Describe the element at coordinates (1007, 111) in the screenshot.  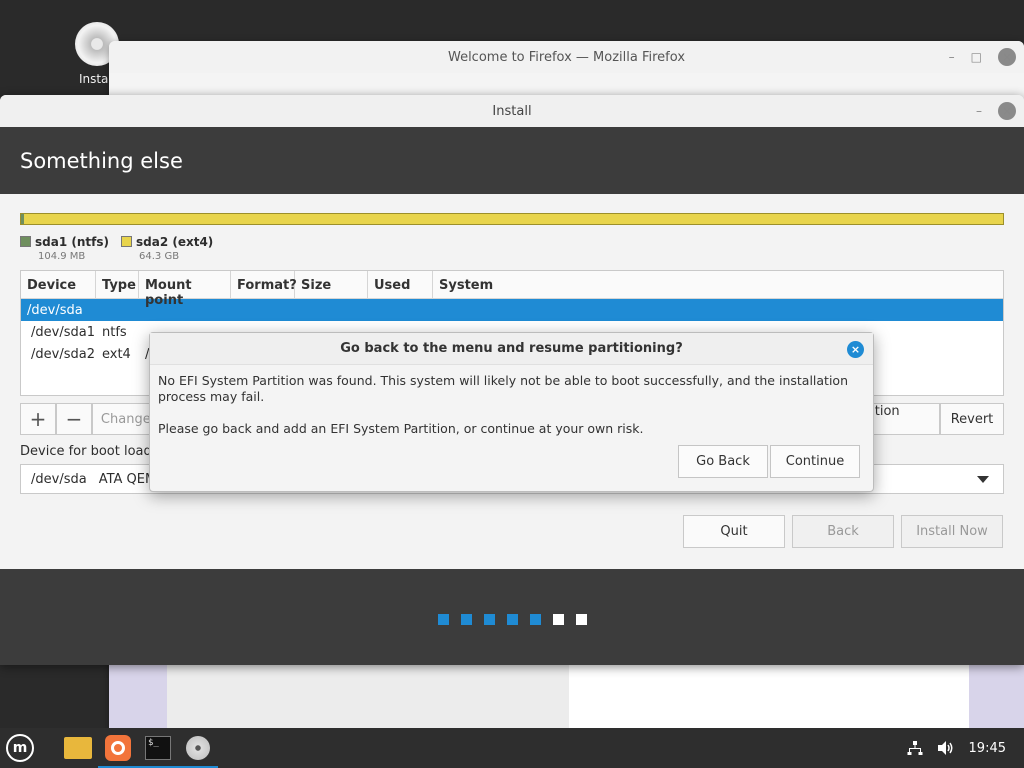
I see `install-close-button: ×` at that location.